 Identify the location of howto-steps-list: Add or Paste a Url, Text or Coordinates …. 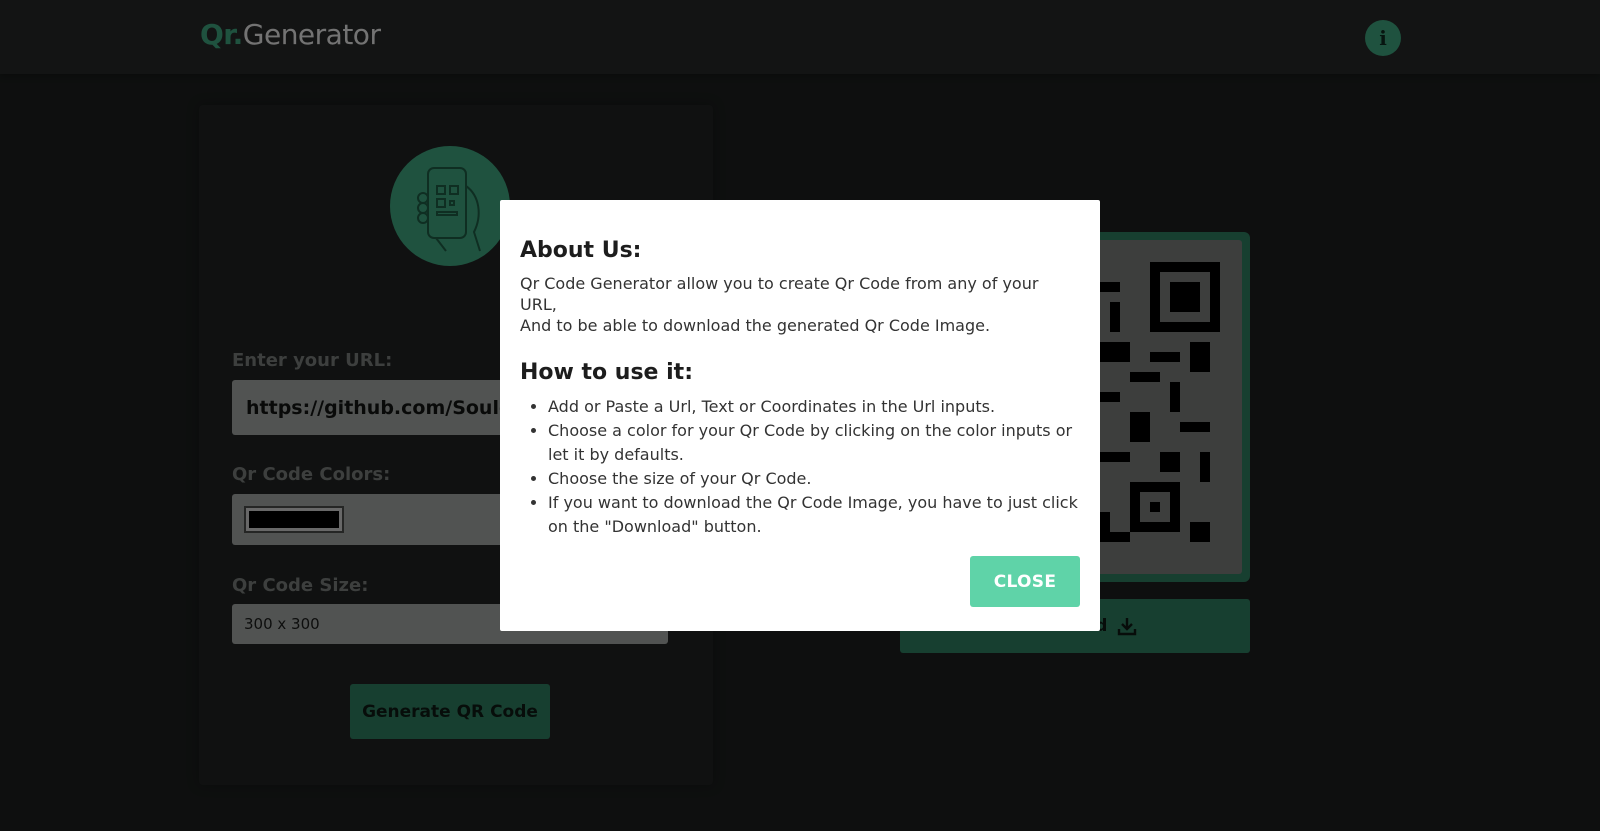
(800, 467).